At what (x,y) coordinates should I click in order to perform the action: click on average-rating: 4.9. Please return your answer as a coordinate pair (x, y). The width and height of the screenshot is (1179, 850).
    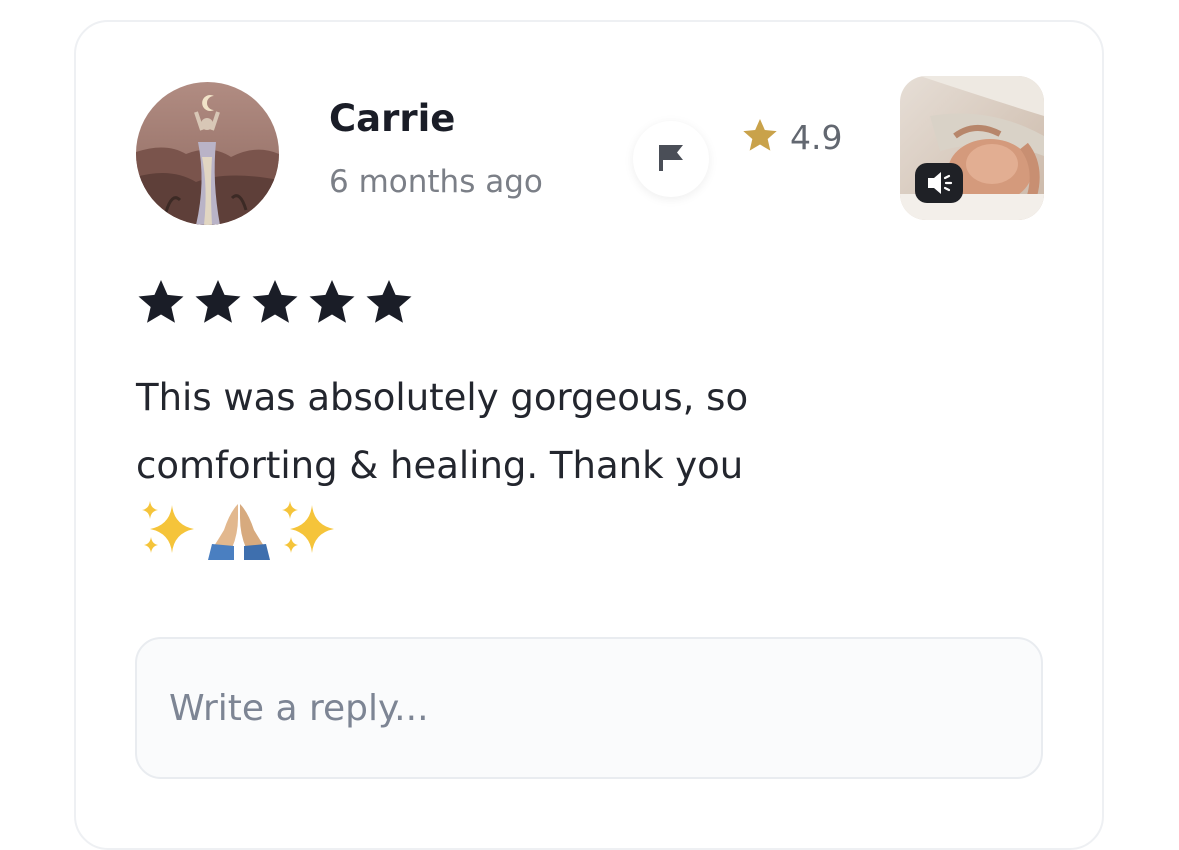
    Looking at the image, I should click on (791, 138).